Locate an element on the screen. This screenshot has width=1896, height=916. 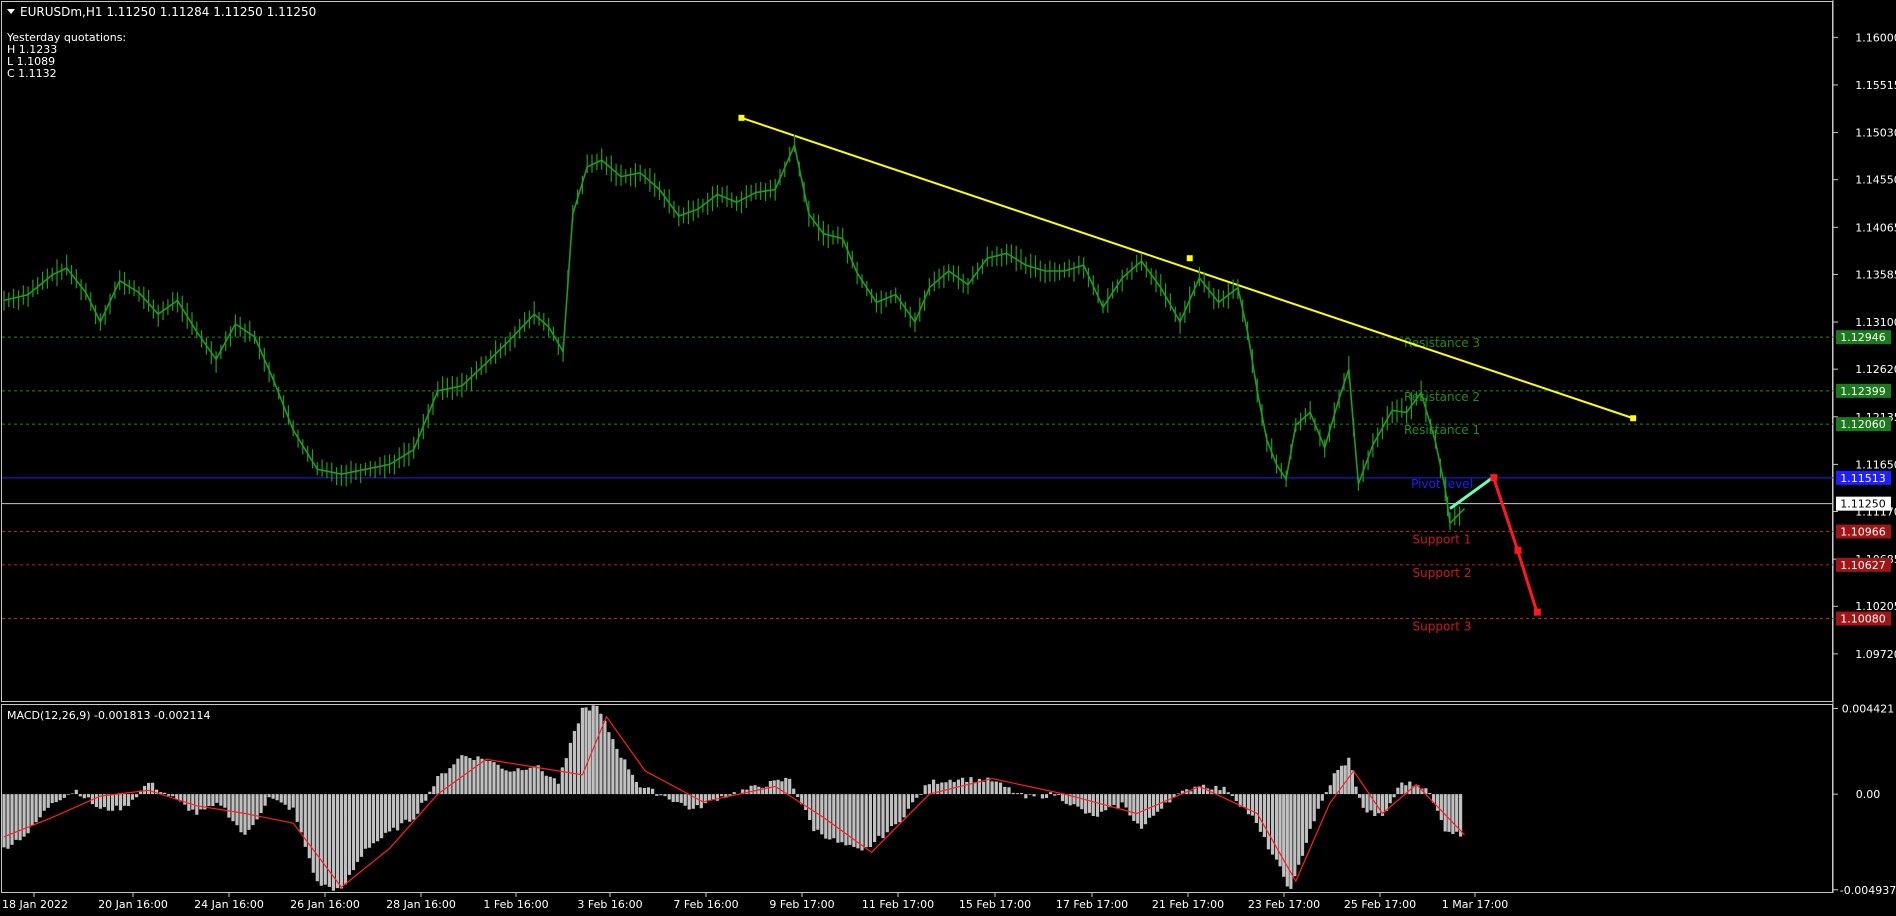
time-tick-label: 24 Jan 16:00 is located at coordinates (229, 904).